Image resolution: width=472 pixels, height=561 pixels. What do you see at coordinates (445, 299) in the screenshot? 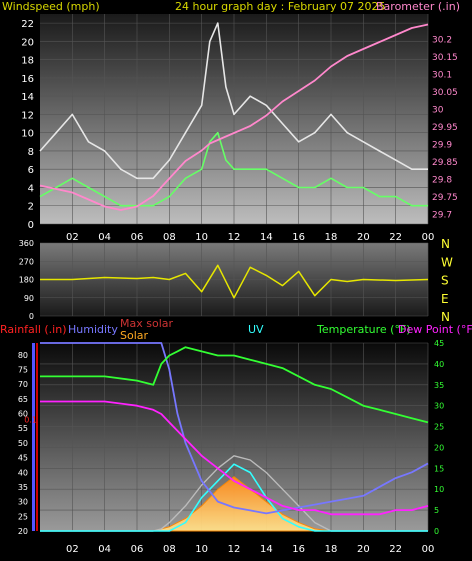
I see `compass-letter: E` at bounding box center [445, 299].